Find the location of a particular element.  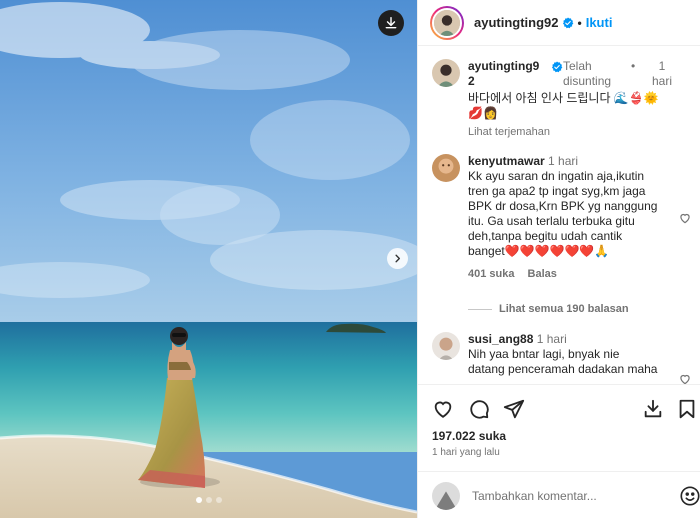

caption-avatar is located at coordinates (446, 73).